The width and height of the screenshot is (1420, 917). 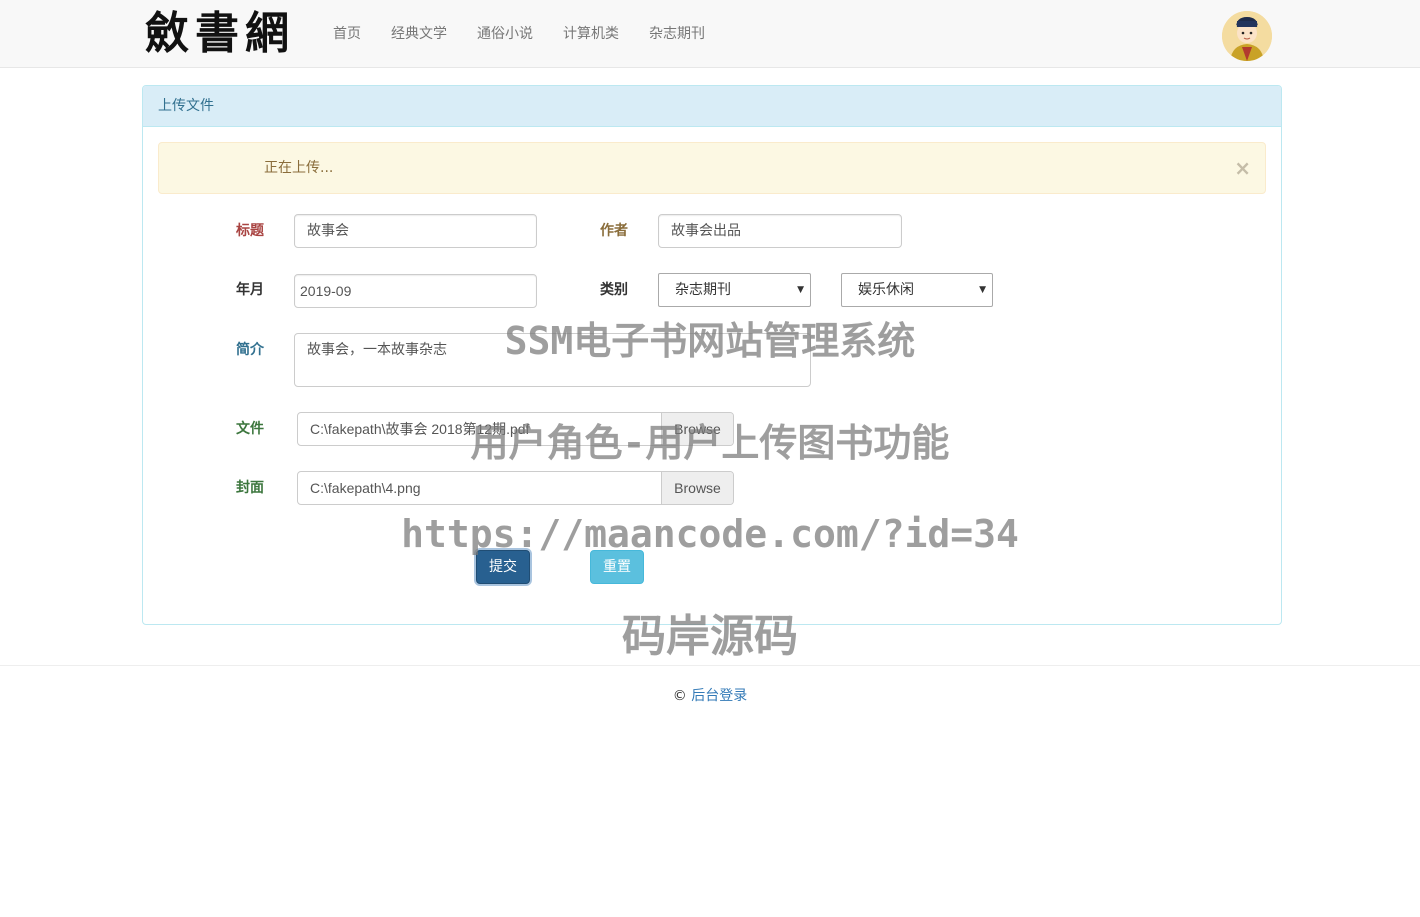 What do you see at coordinates (780, 231) in the screenshot?
I see `author-input: 故事会出品` at bounding box center [780, 231].